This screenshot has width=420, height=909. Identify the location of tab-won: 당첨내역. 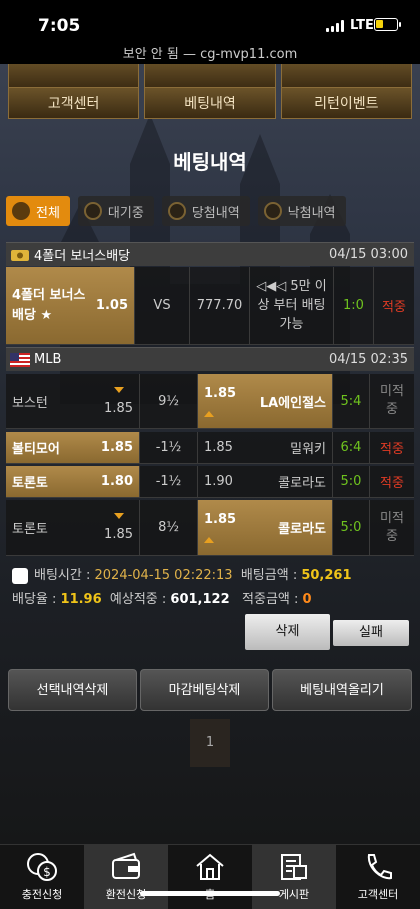
(205, 211).